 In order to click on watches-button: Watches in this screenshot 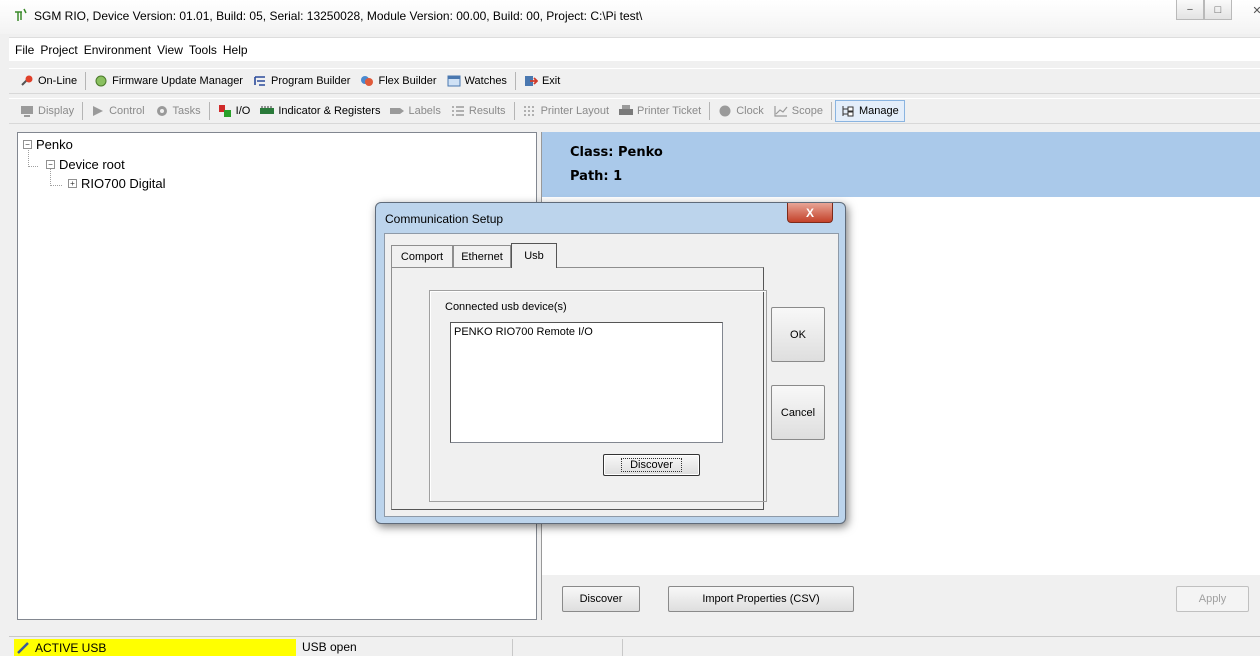, I will do `click(477, 81)`.